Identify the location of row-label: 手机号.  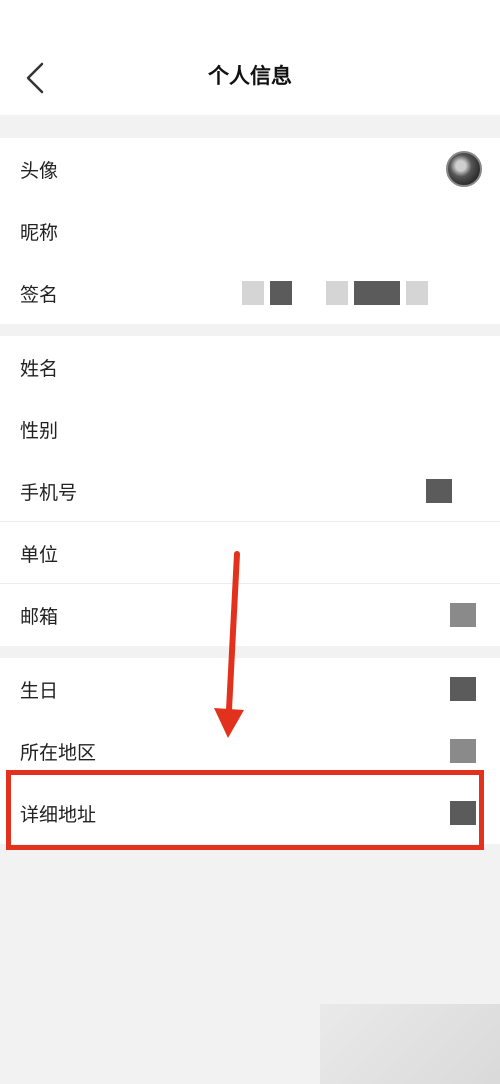
(49, 492).